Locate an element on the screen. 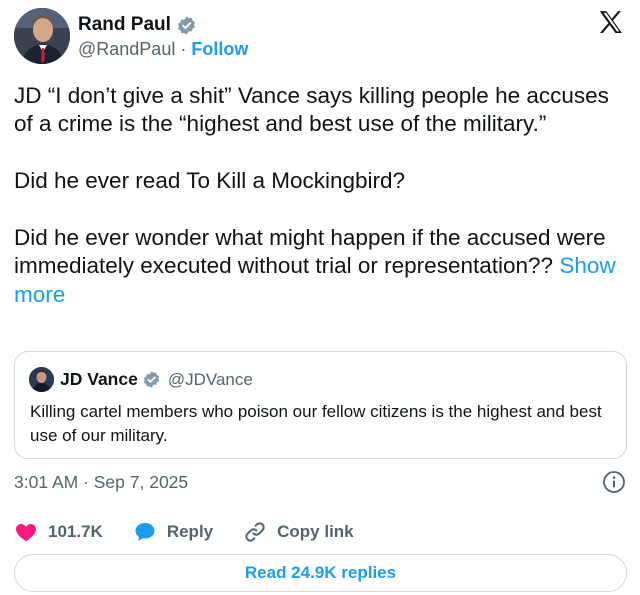 Image resolution: width=640 pixels, height=595 pixels. reply-button: Reply is located at coordinates (173, 532).